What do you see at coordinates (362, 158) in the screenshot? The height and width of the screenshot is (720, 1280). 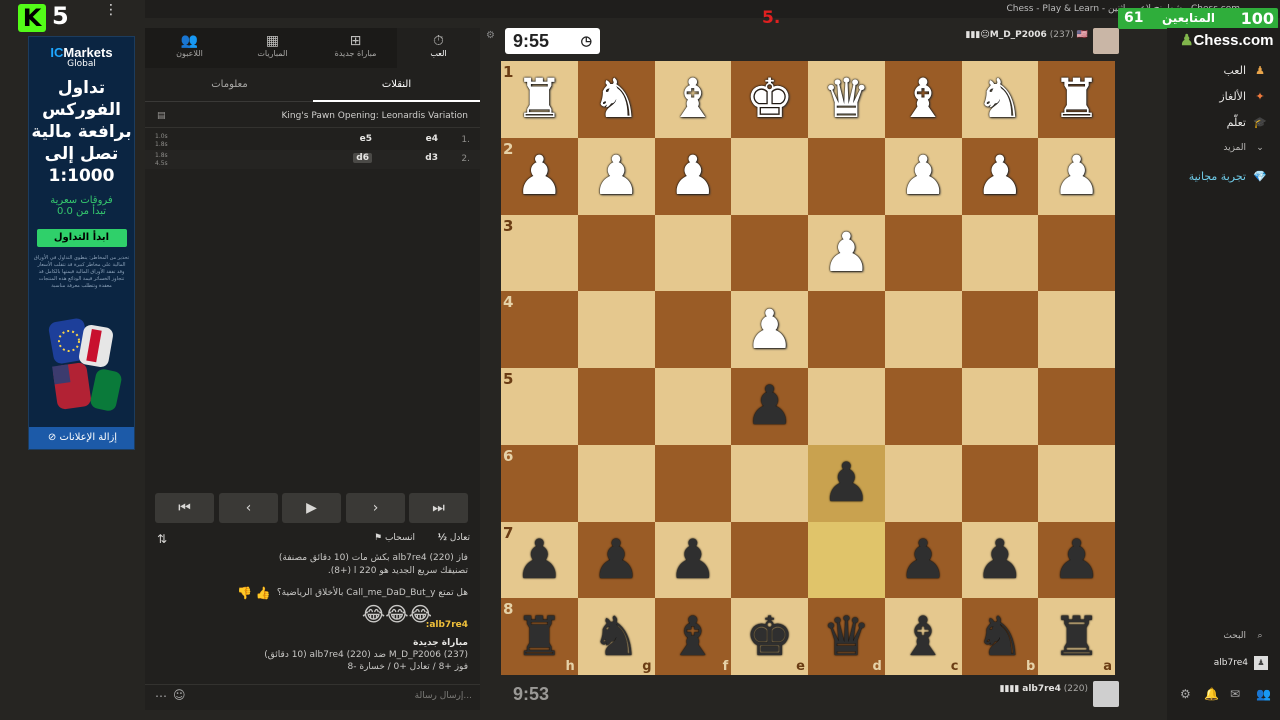 I see `move-black: d6` at bounding box center [362, 158].